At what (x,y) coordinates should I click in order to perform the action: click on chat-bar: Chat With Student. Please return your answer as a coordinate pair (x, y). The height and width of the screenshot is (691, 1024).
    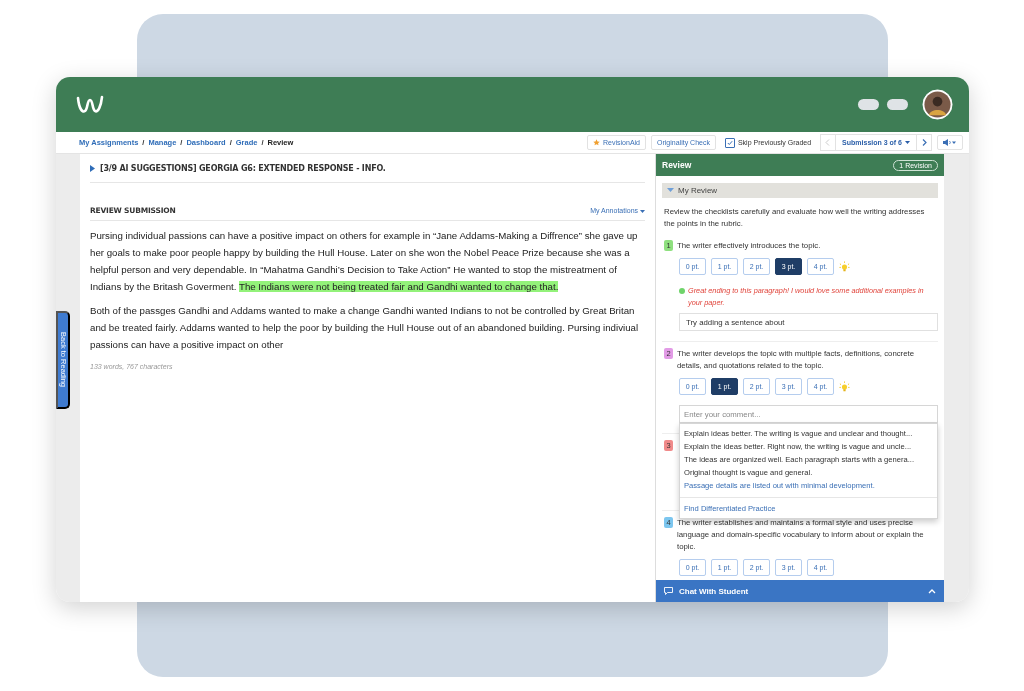
    Looking at the image, I should click on (800, 591).